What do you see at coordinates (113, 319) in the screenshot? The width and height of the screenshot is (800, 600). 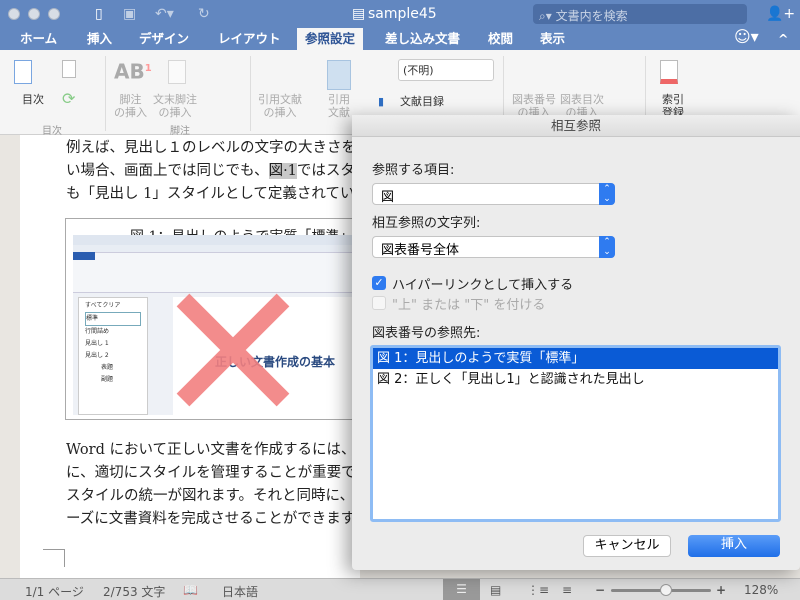 I see `style-item: 標準` at bounding box center [113, 319].